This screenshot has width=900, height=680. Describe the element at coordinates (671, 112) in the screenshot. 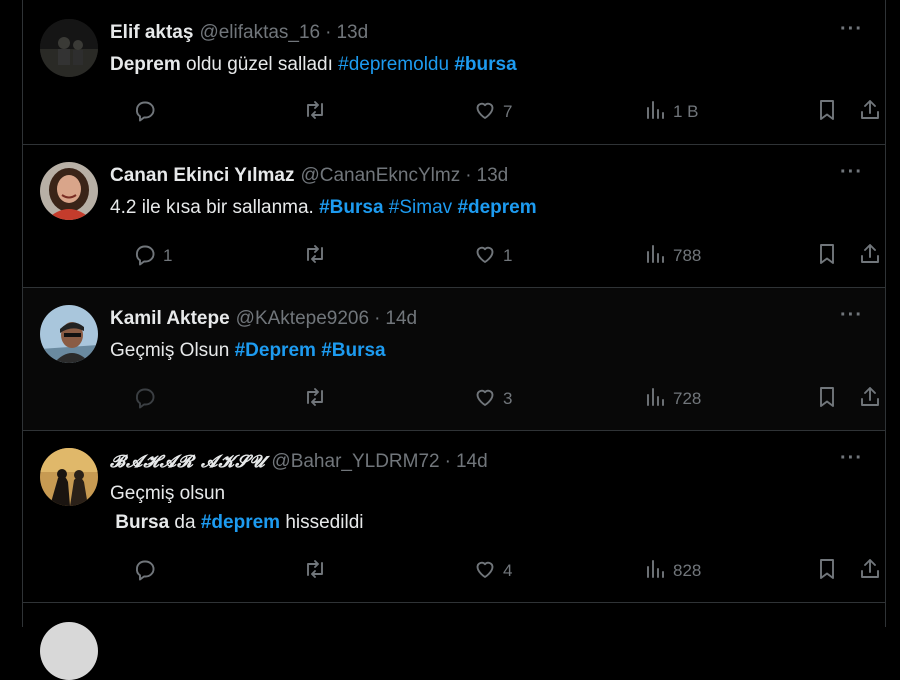

I see `views-button: 1 B` at that location.